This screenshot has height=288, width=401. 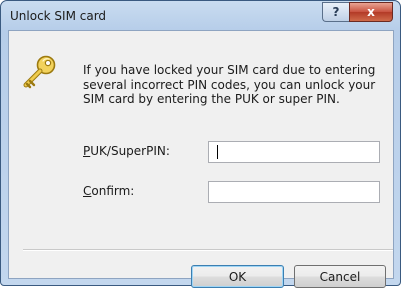 I want to click on close-button: x, so click(x=371, y=12).